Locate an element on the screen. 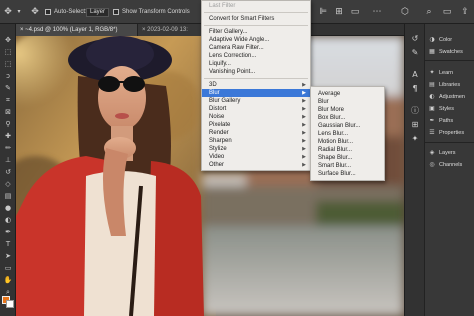 The width and height of the screenshot is (474, 316). filter-menu-item: 3D ▶ is located at coordinates (256, 85).